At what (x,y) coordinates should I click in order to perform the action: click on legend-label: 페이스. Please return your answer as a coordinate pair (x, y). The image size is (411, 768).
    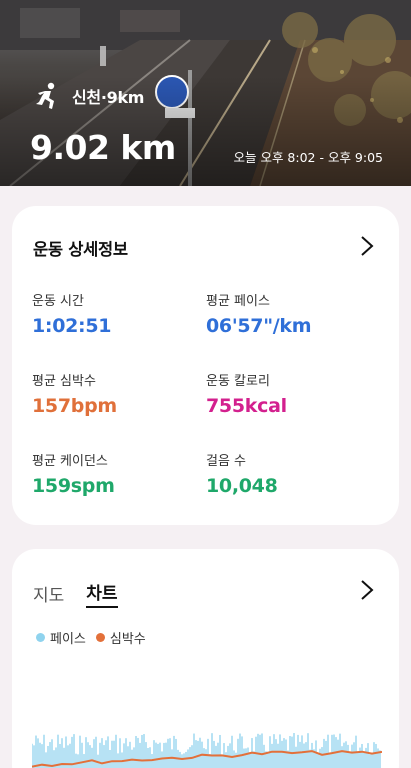
    Looking at the image, I should click on (68, 639).